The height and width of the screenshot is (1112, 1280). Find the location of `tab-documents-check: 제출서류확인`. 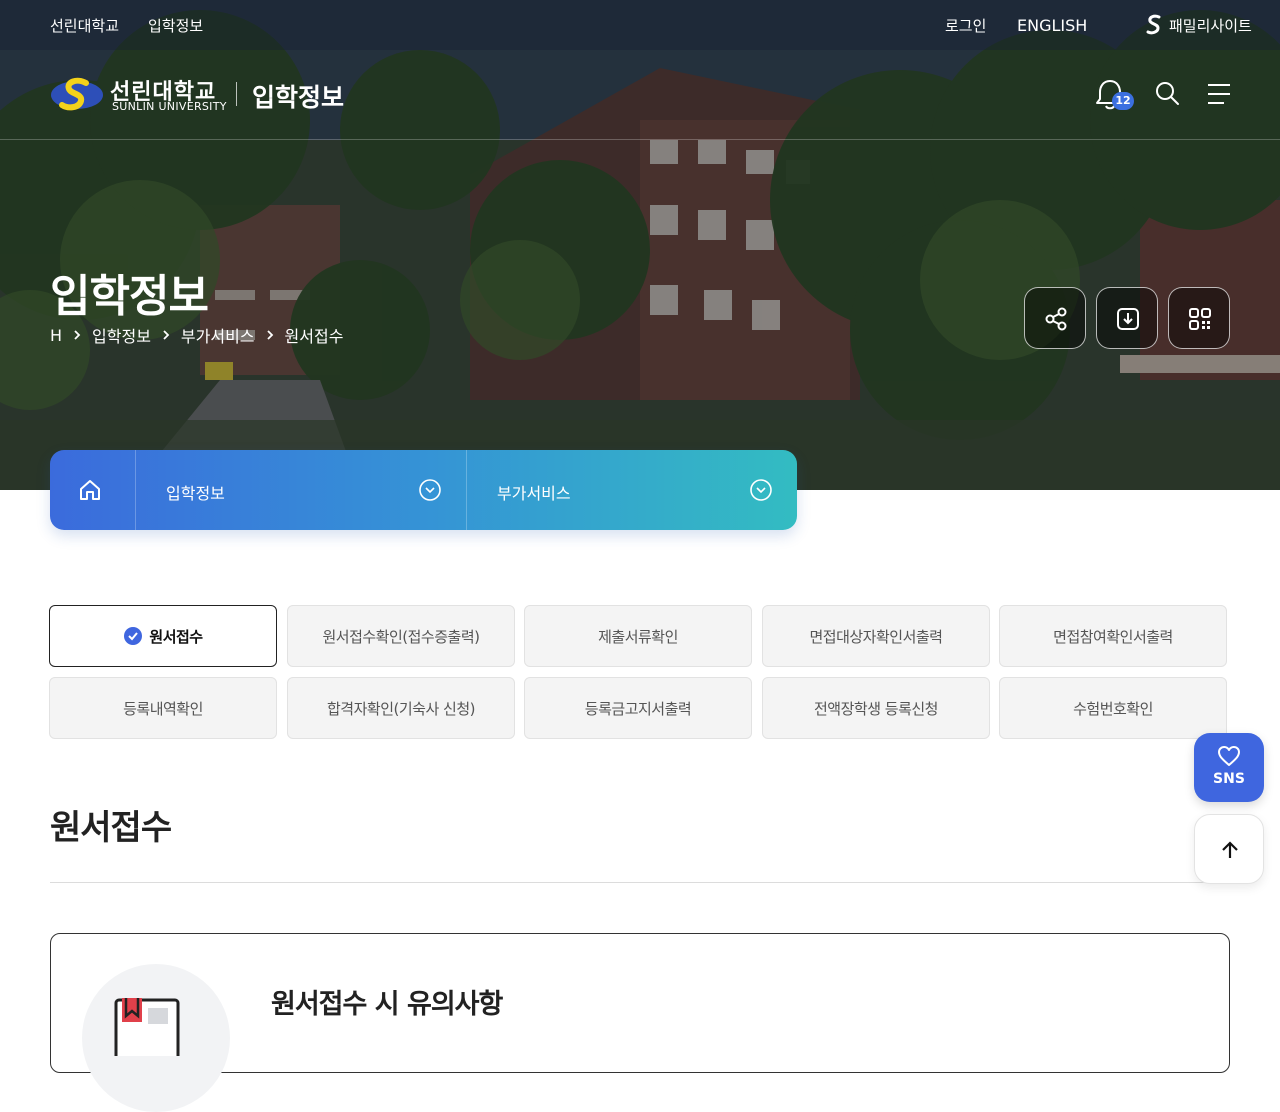

tab-documents-check: 제출서류확인 is located at coordinates (638, 636).